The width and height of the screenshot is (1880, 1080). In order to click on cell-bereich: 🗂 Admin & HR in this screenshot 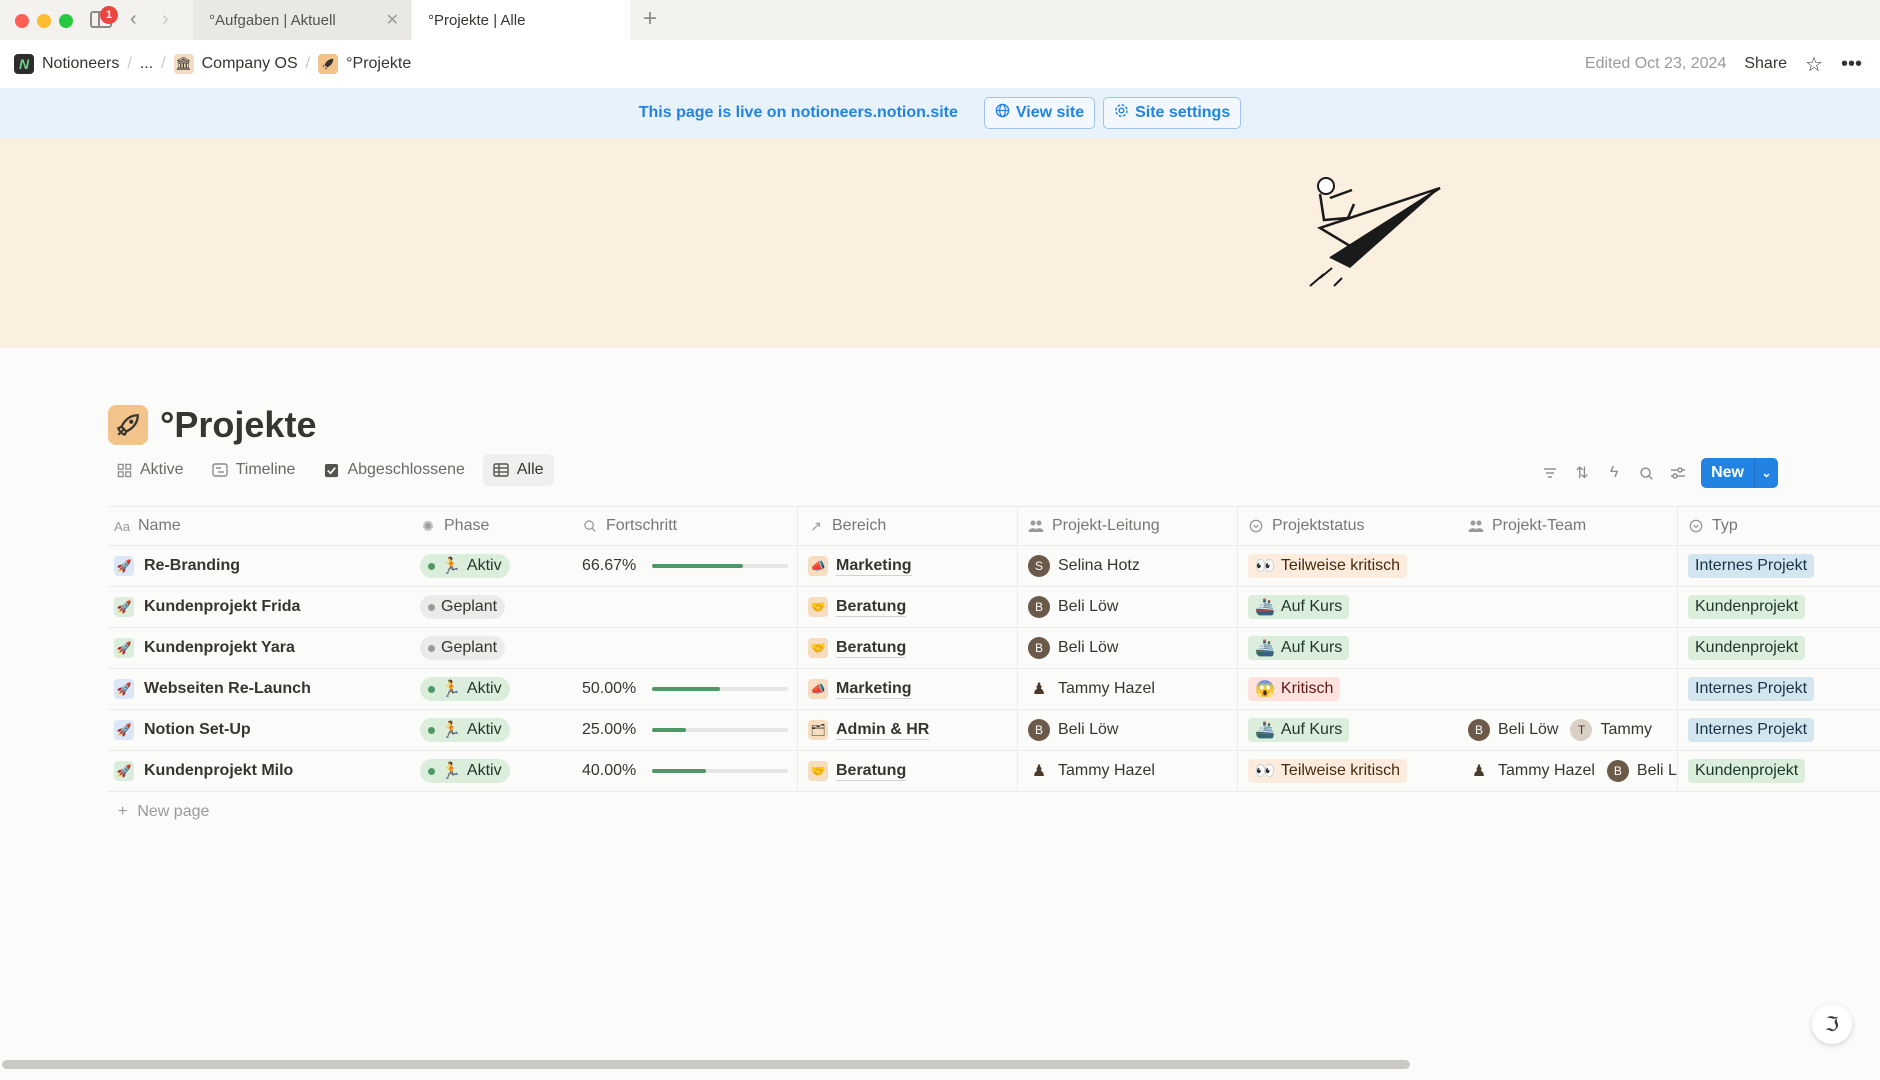, I will do `click(908, 730)`.